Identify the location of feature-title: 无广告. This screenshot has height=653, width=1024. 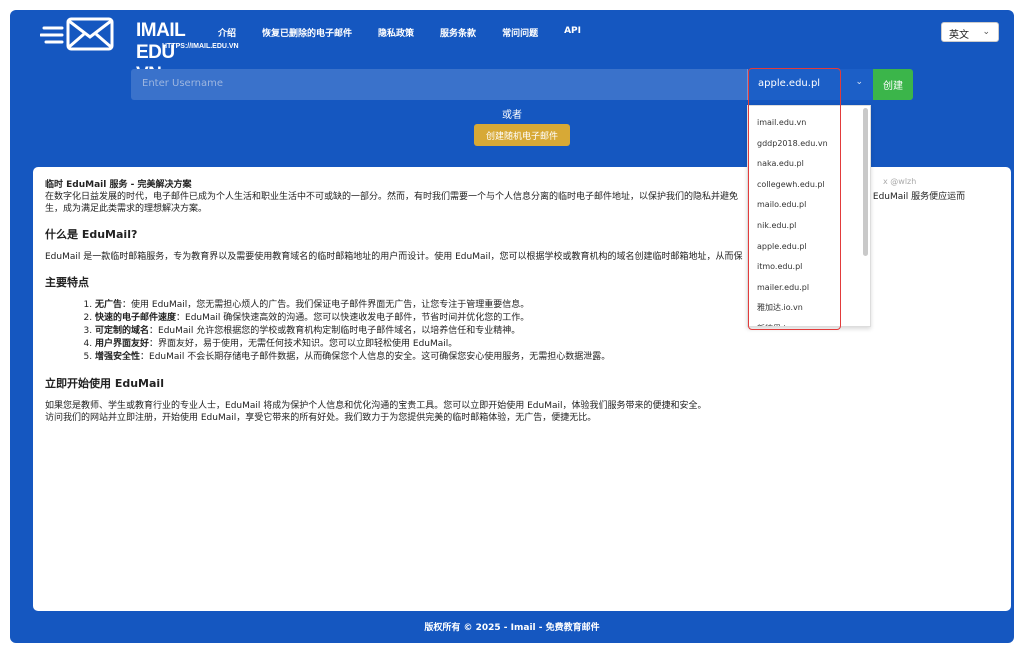
(109, 305).